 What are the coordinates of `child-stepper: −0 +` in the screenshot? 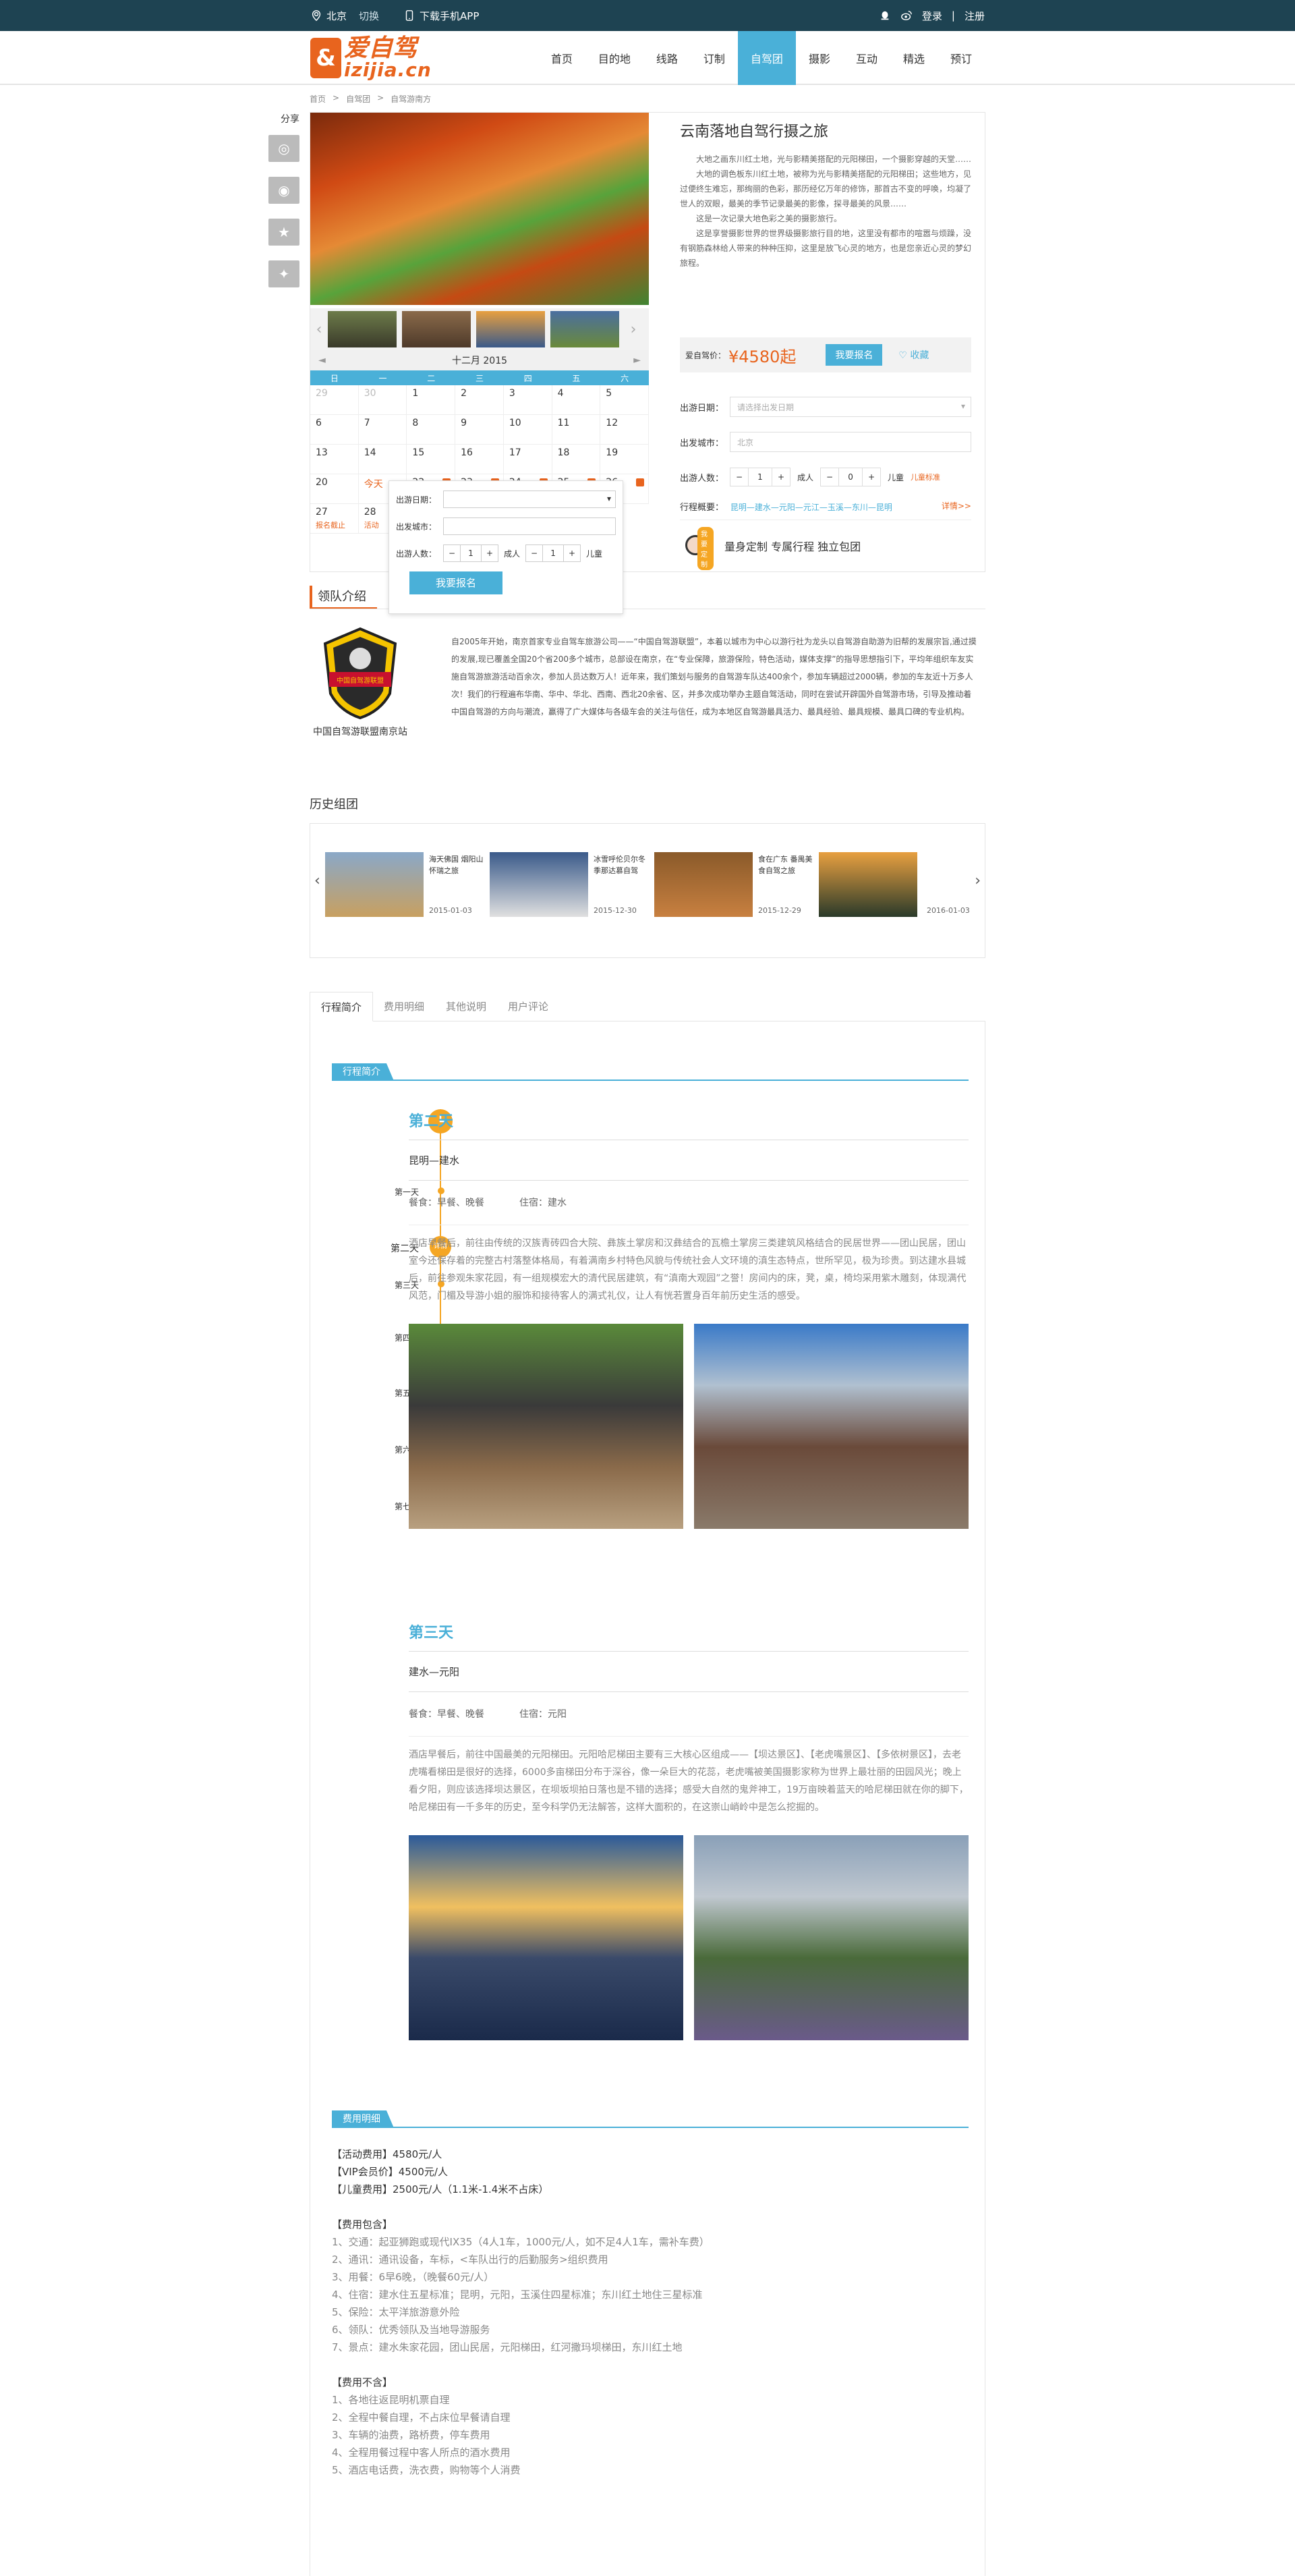 It's located at (851, 477).